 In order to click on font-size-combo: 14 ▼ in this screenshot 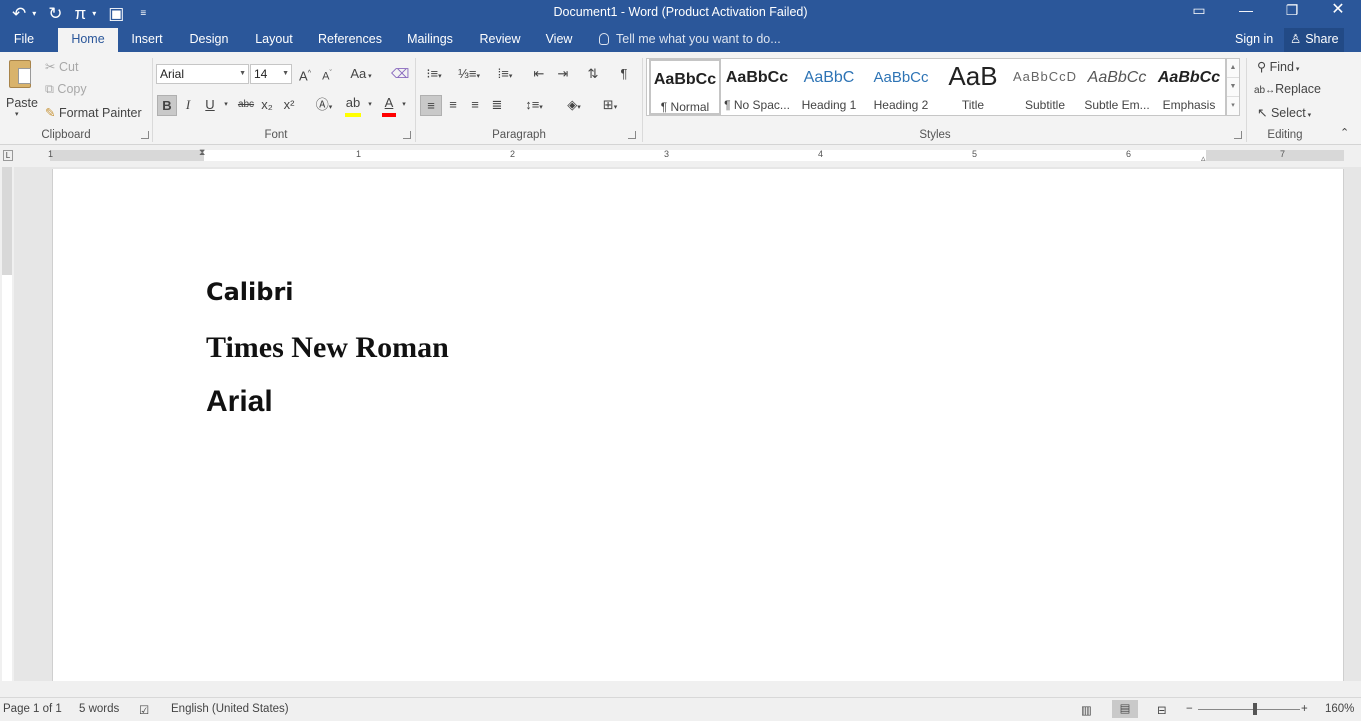, I will do `click(271, 74)`.